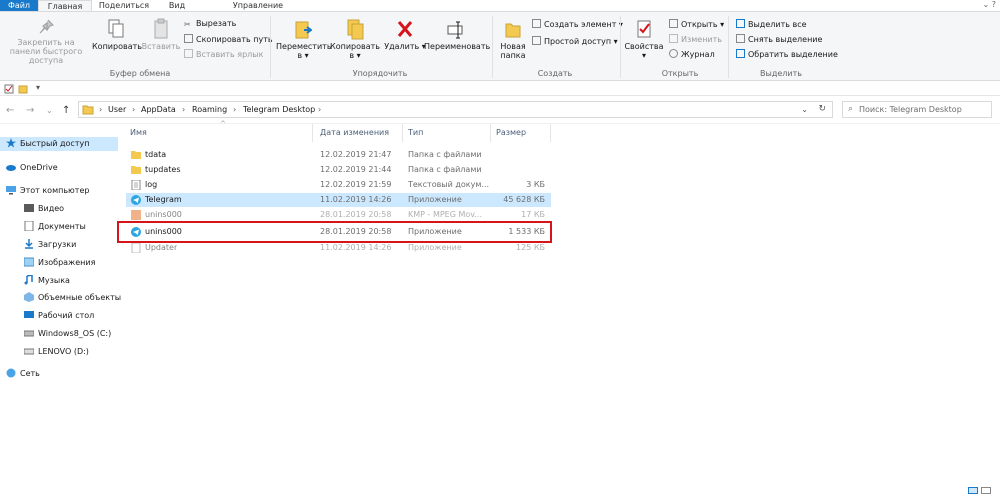 Image resolution: width=1000 pixels, height=497 pixels. Describe the element at coordinates (445, 154) in the screenshot. I see `file-type: Папка с файлами` at that location.